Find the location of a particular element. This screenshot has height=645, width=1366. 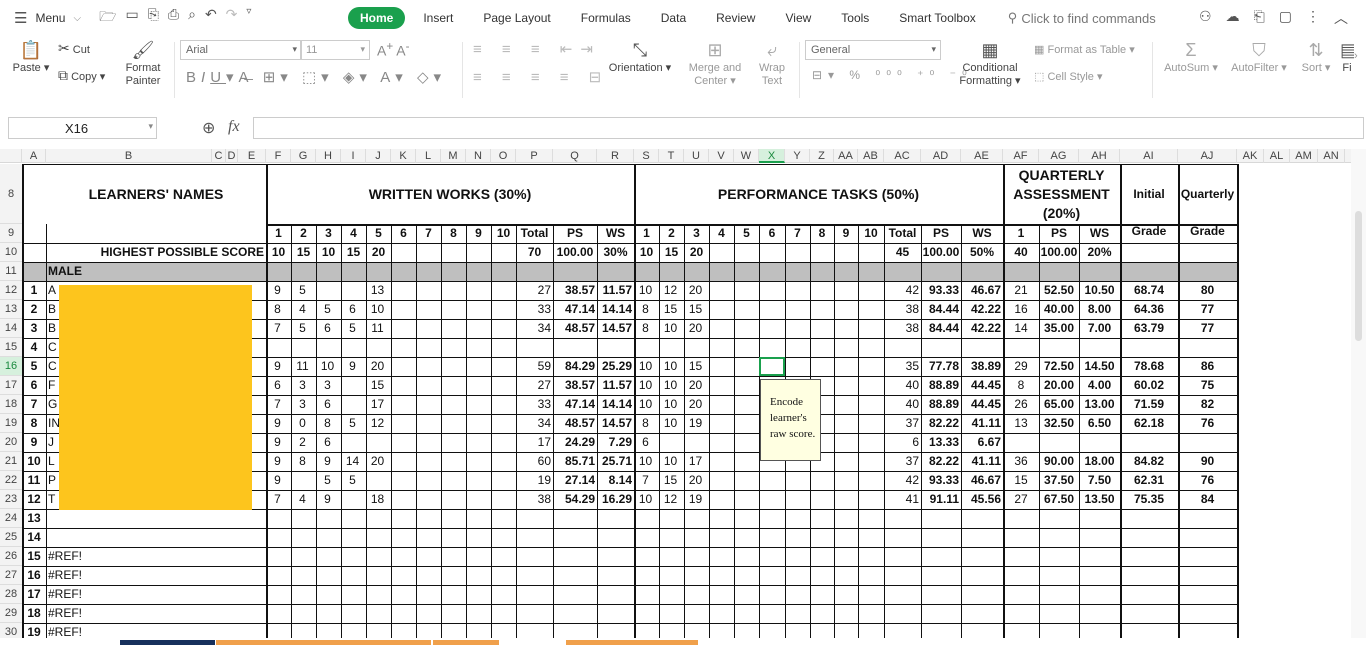

ww-score-cell: 10 is located at coordinates (327, 366).